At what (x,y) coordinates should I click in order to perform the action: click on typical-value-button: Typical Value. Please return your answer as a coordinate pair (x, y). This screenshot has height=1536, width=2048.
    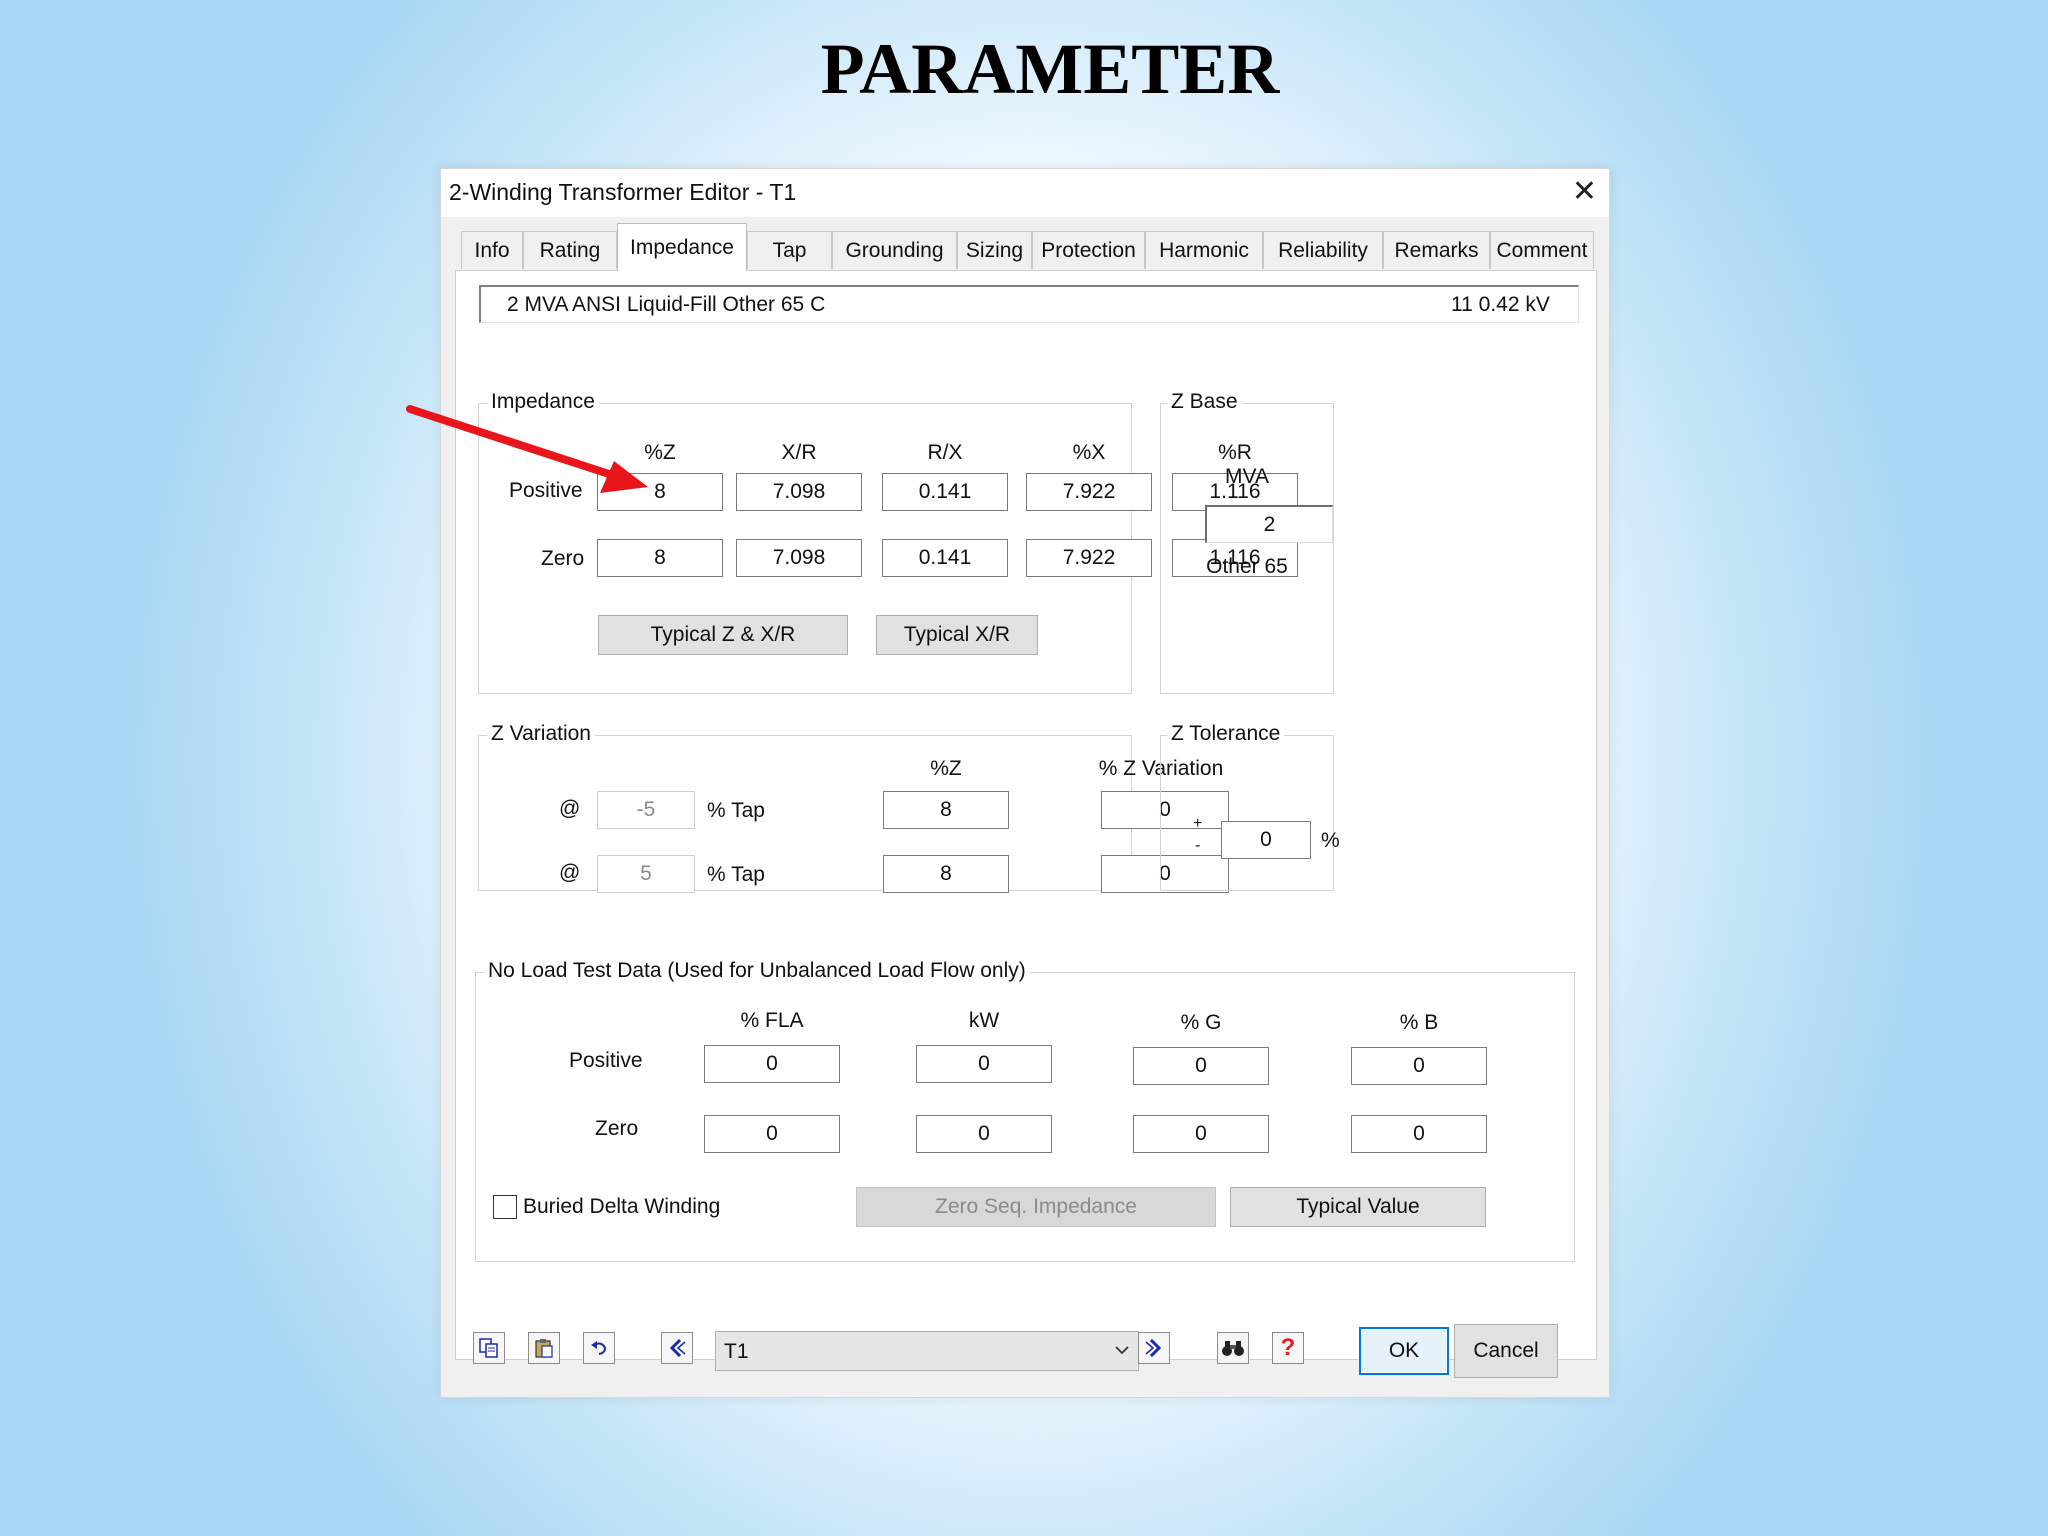
    Looking at the image, I should click on (1358, 1207).